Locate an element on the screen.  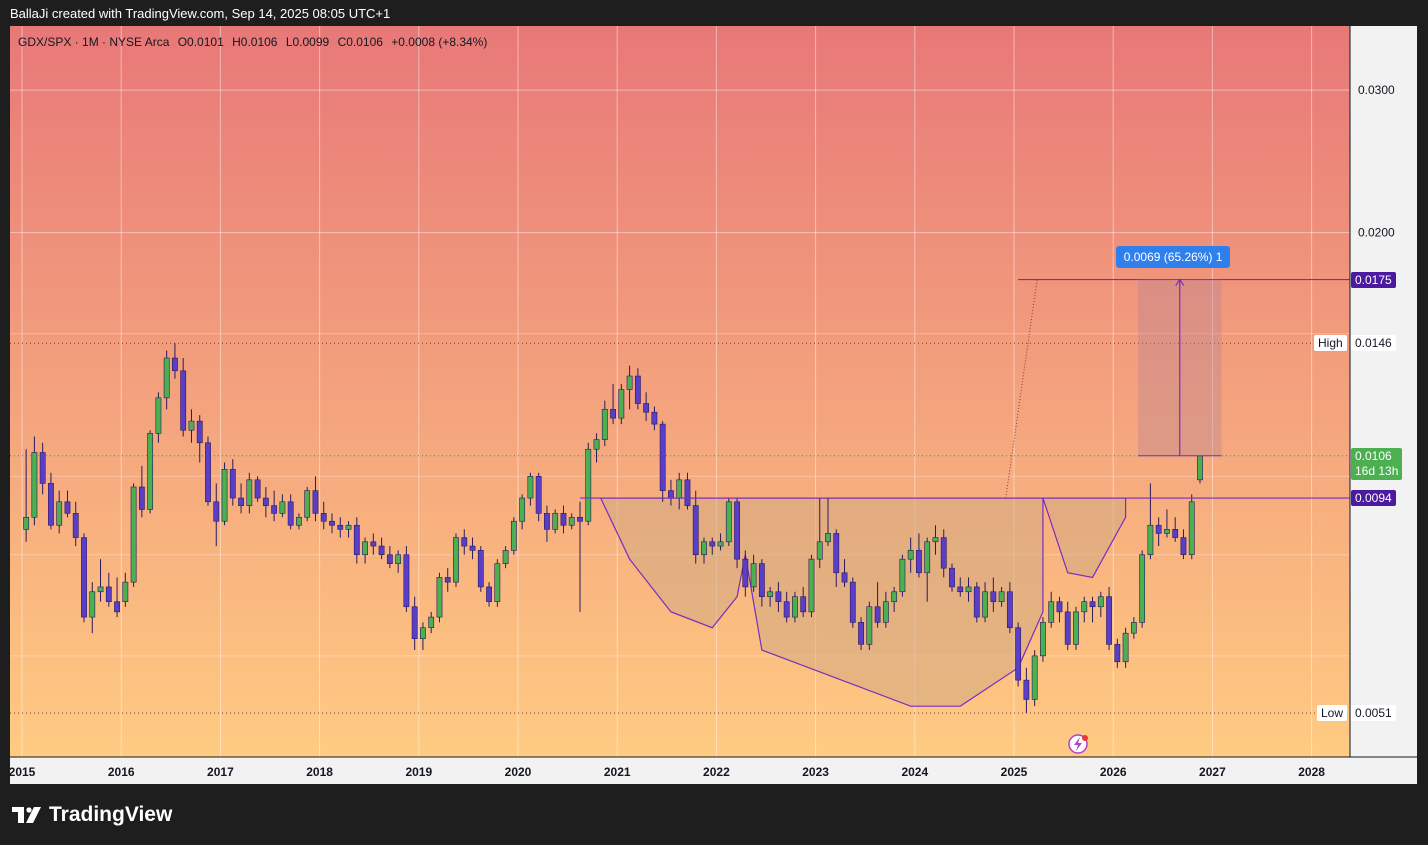
x-tick-label: 2018 is located at coordinates (319, 772).